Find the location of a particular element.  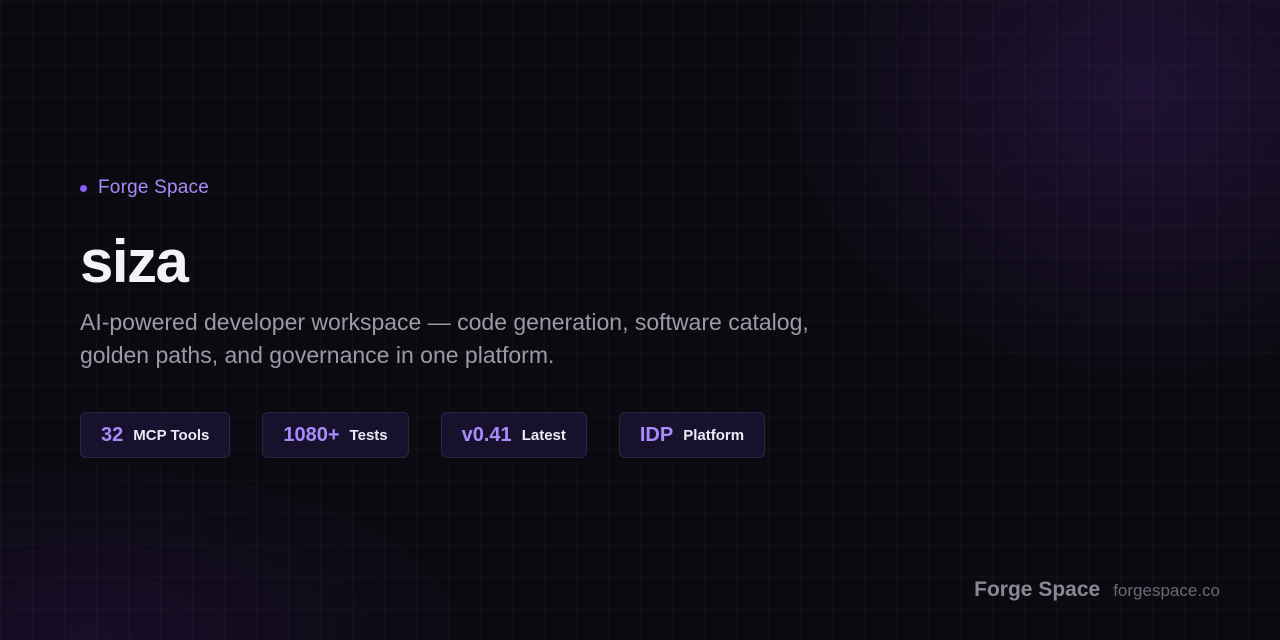

footer-url: forgespace.co is located at coordinates (1166, 590).